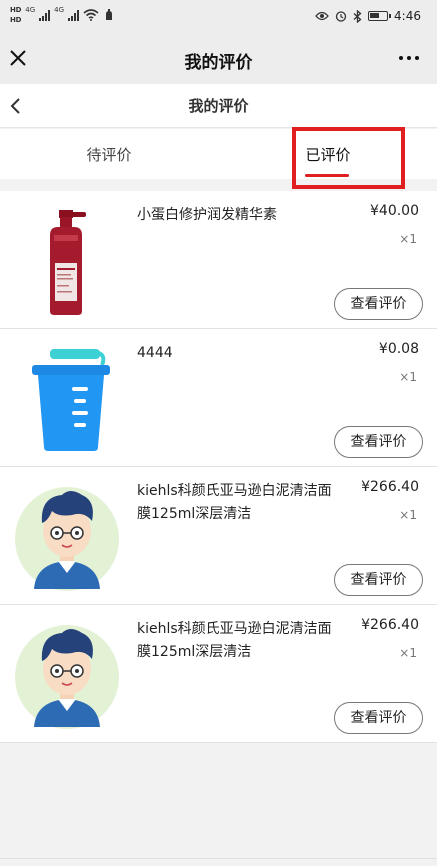 This screenshot has height=866, width=437. Describe the element at coordinates (218, 858) in the screenshot. I see `bottom-divider` at that location.